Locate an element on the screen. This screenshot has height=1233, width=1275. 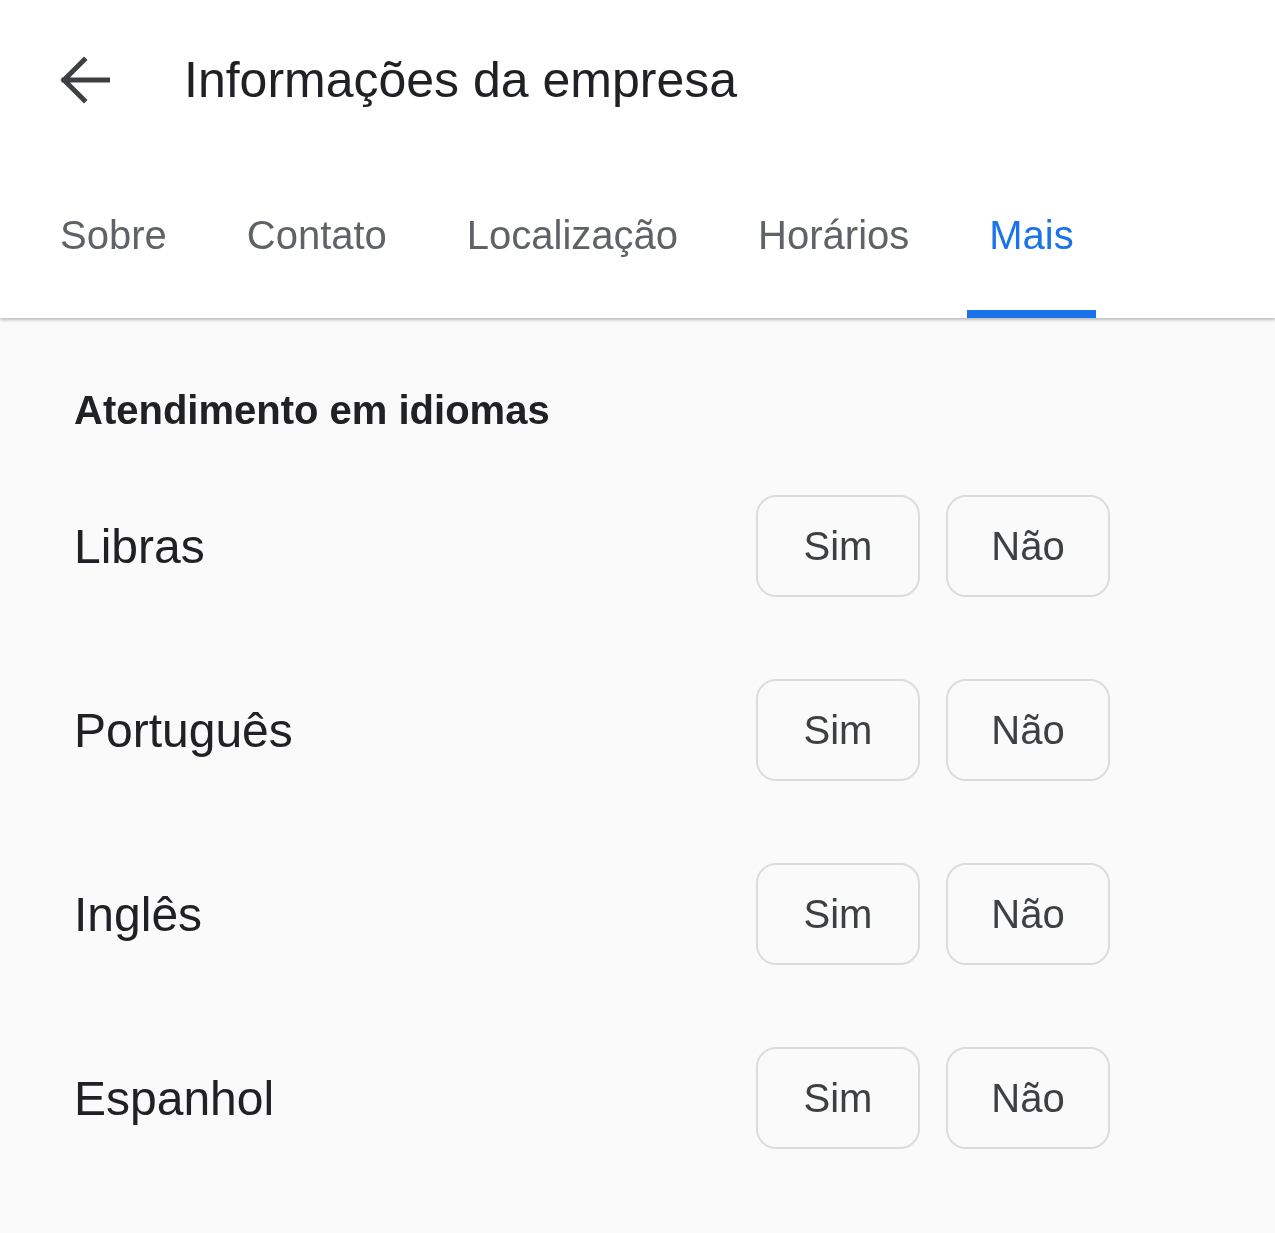
language-label: Português is located at coordinates (184, 730).